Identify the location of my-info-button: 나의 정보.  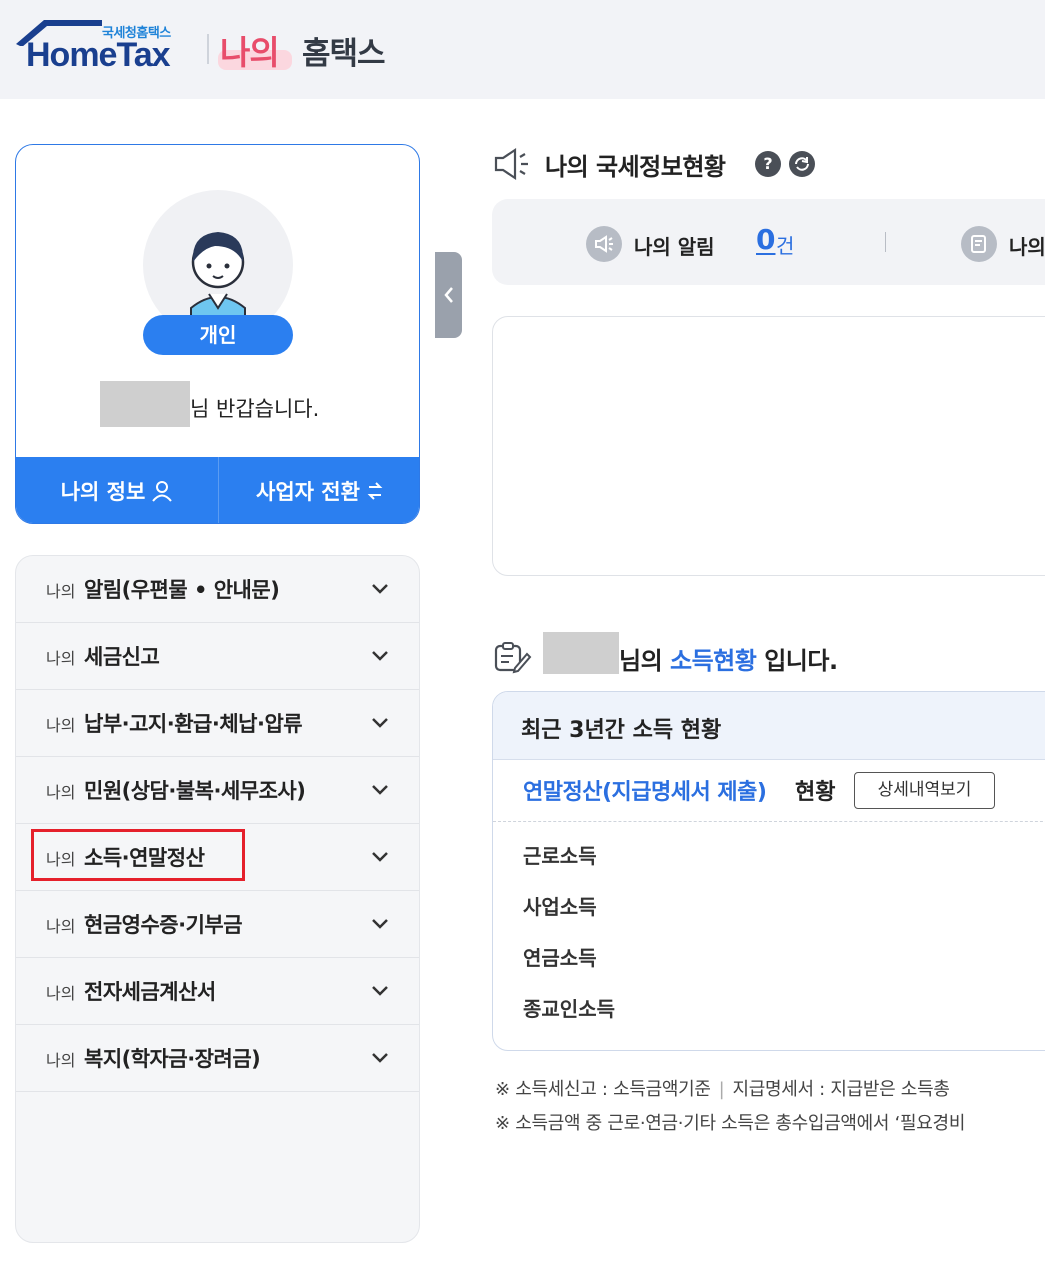
(117, 490).